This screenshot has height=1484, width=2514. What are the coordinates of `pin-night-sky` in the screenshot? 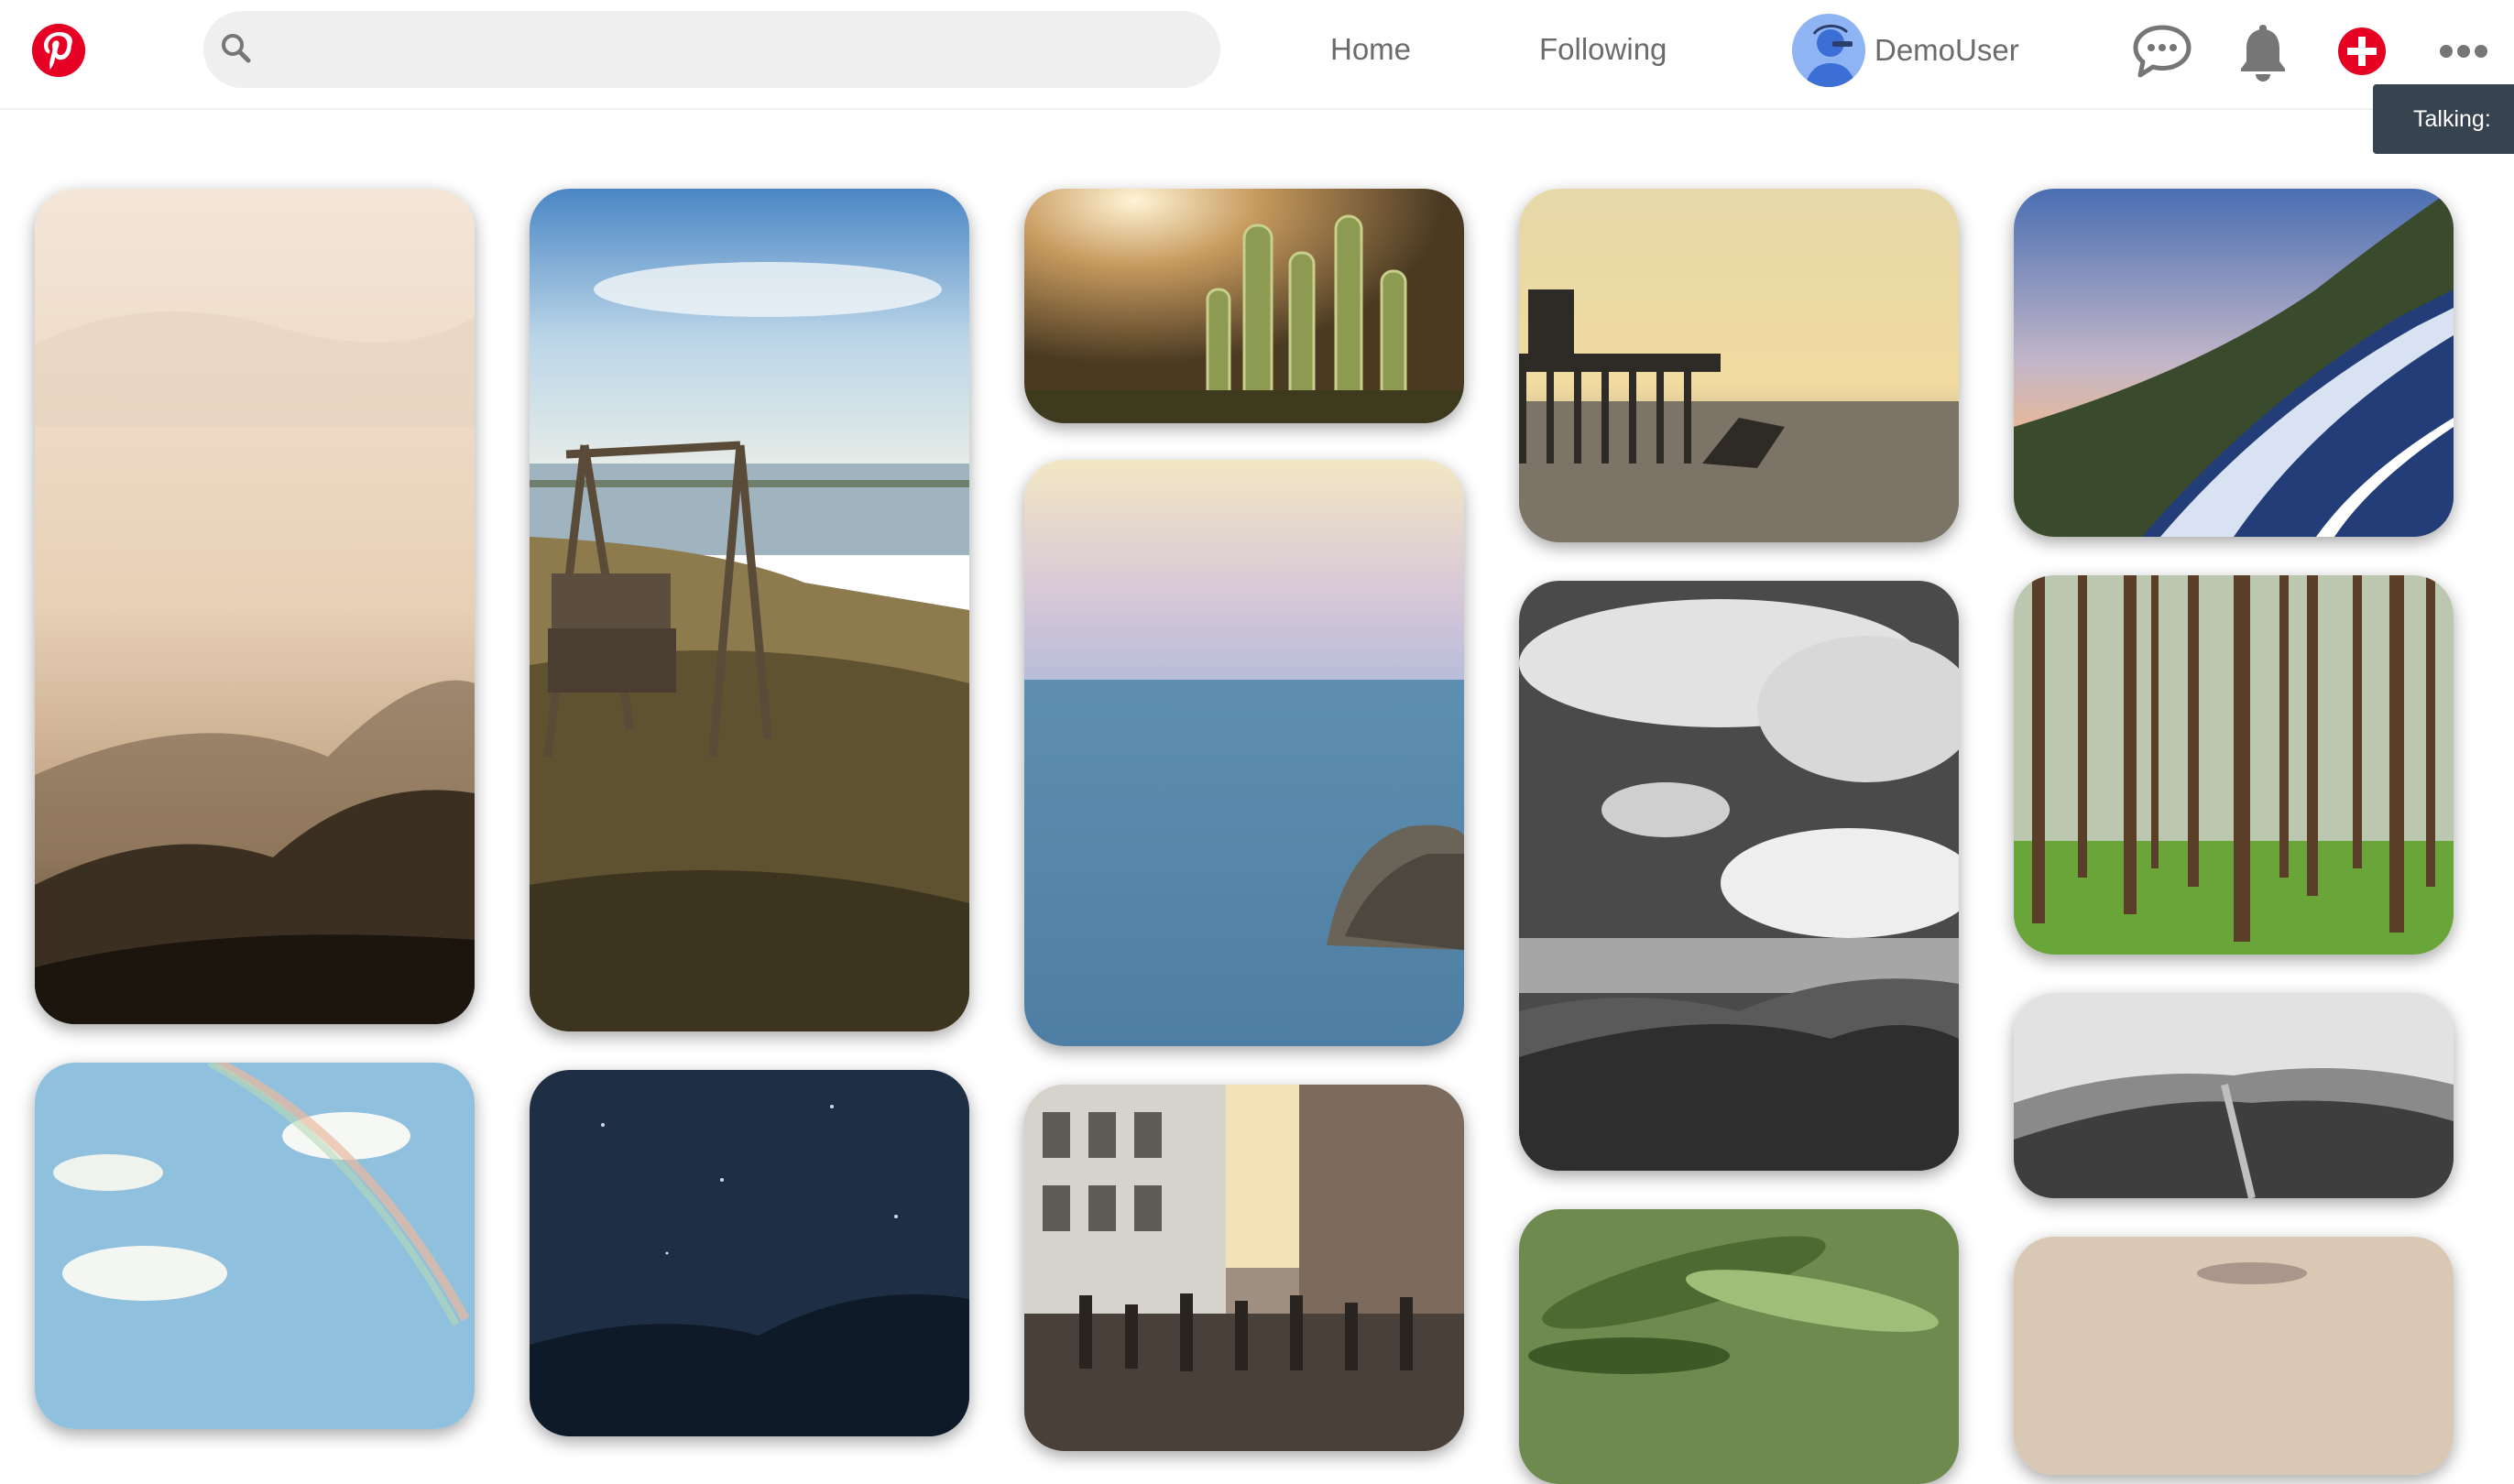 It's located at (749, 1253).